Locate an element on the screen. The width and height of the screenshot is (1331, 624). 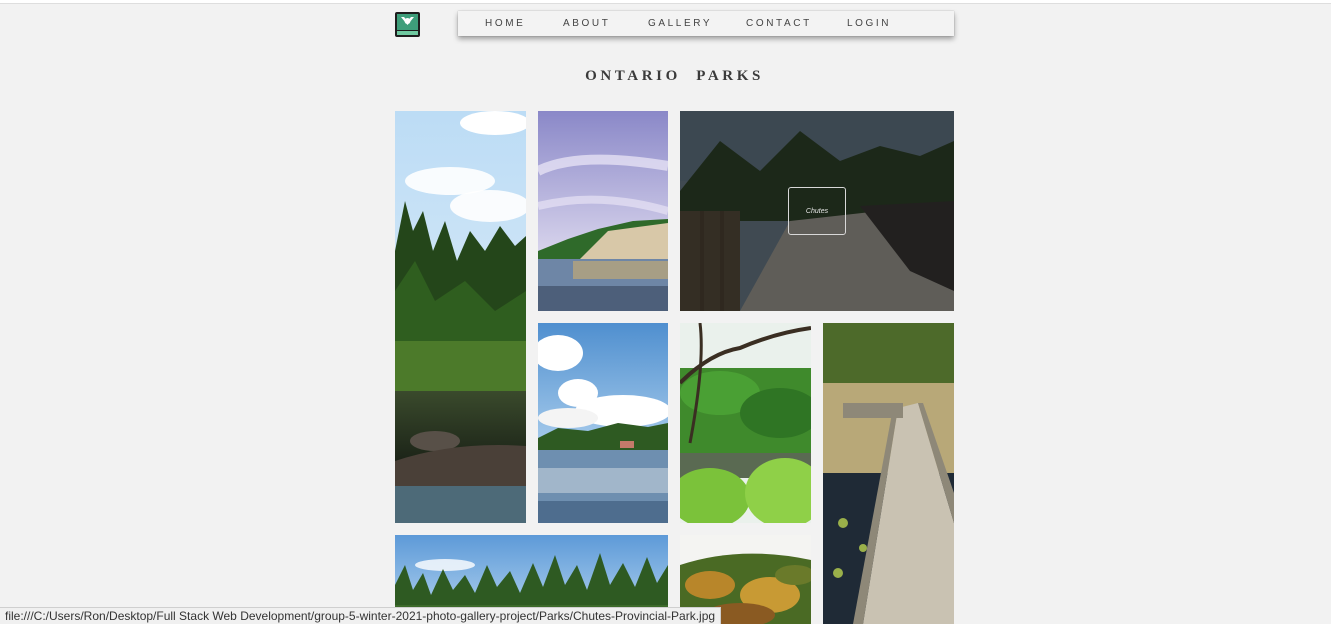
photo-caption-box: Chutes is located at coordinates (817, 211).